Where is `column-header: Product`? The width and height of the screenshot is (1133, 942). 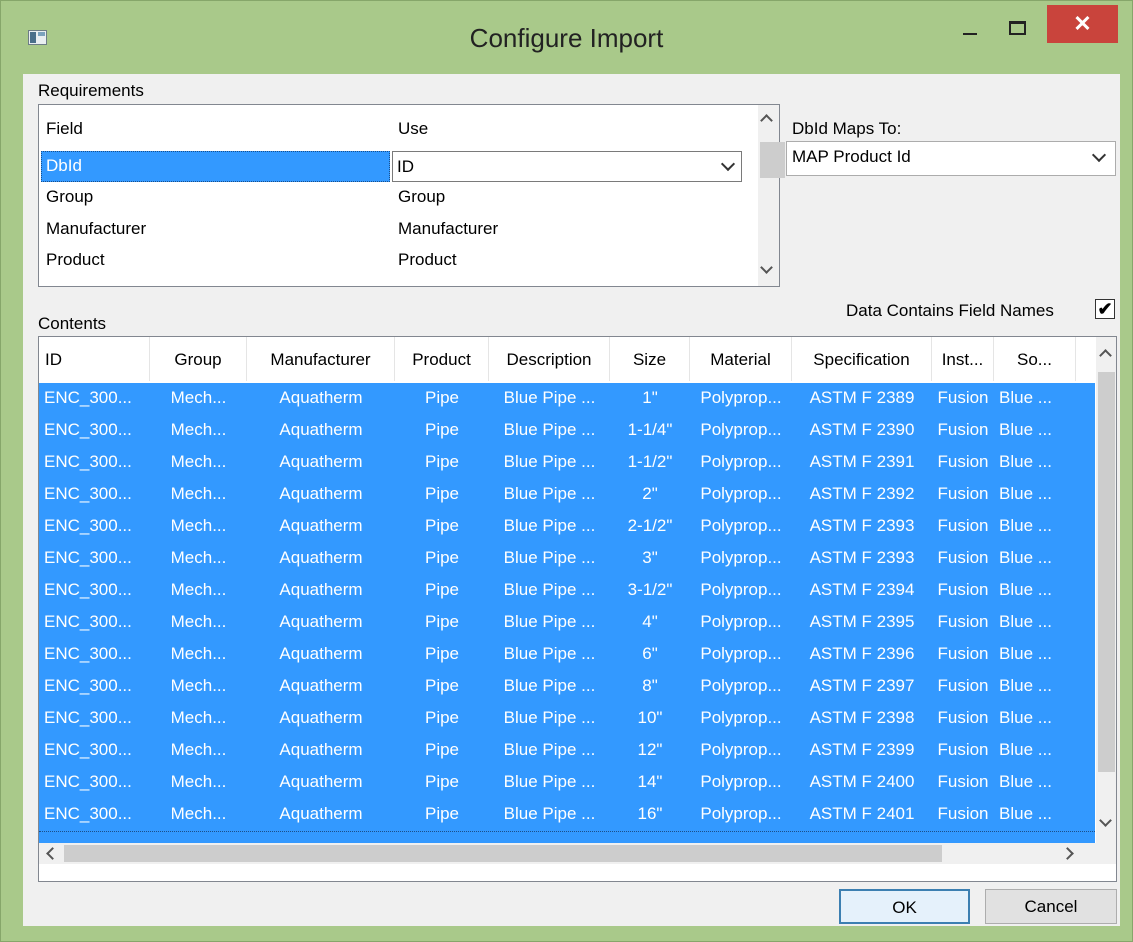 column-header: Product is located at coordinates (442, 359).